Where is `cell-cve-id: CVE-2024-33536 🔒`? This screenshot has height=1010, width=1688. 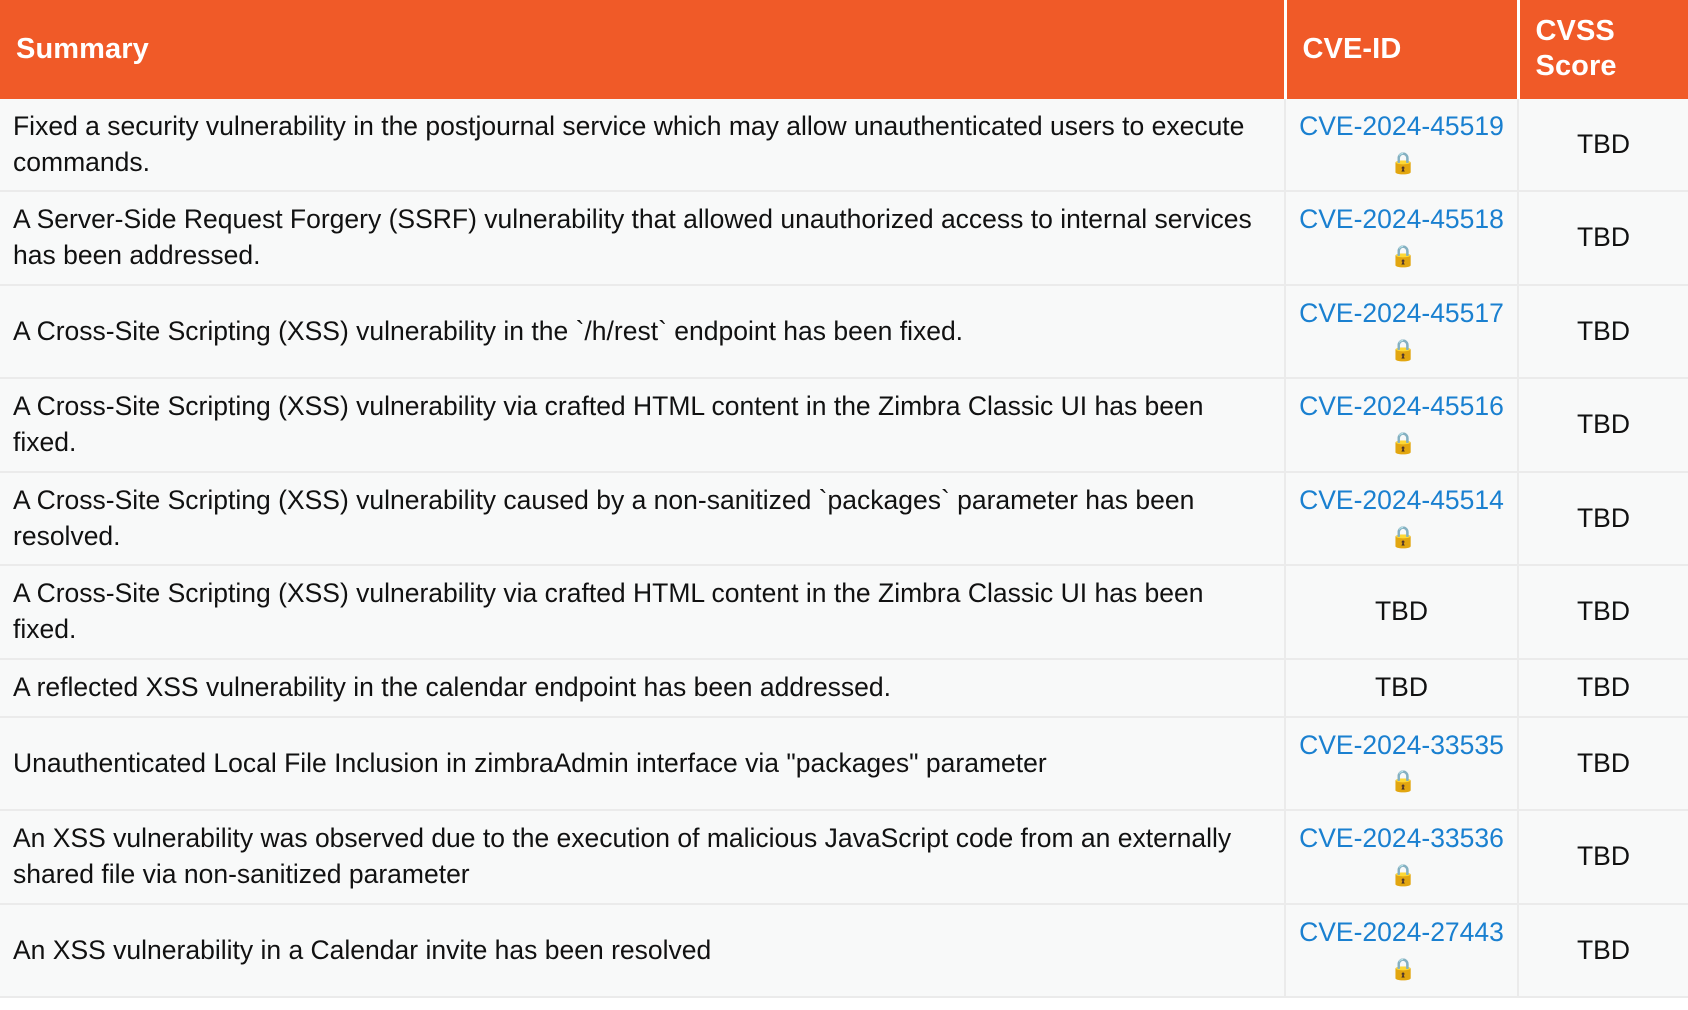
cell-cve-id: CVE-2024-33536 🔒 is located at coordinates (1402, 857).